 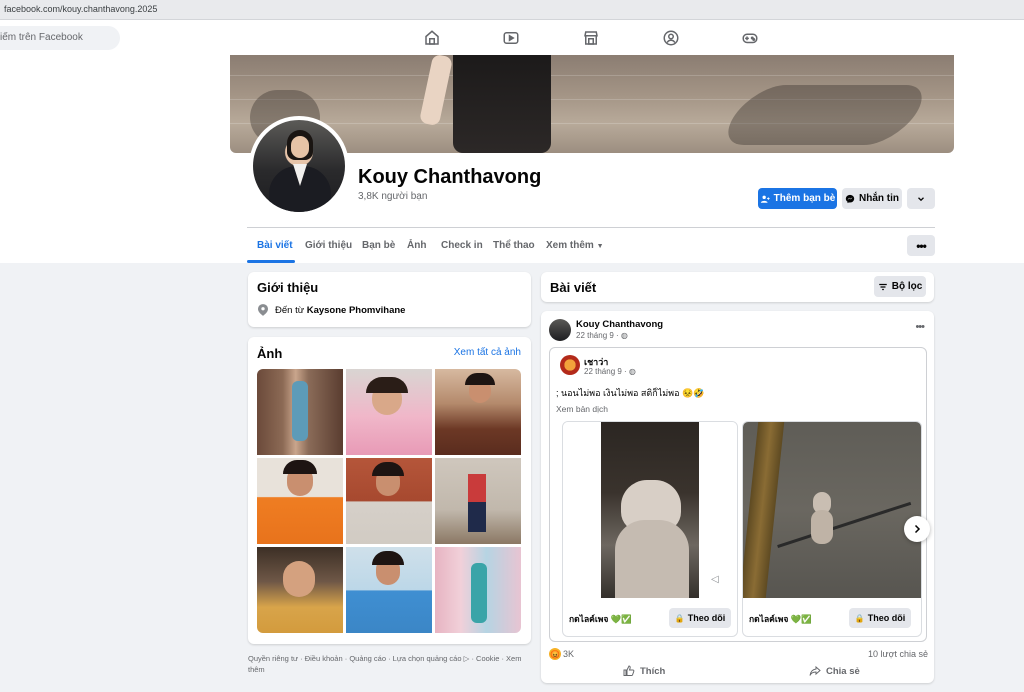 I want to click on more-profile-actions-button, so click(x=921, y=198).